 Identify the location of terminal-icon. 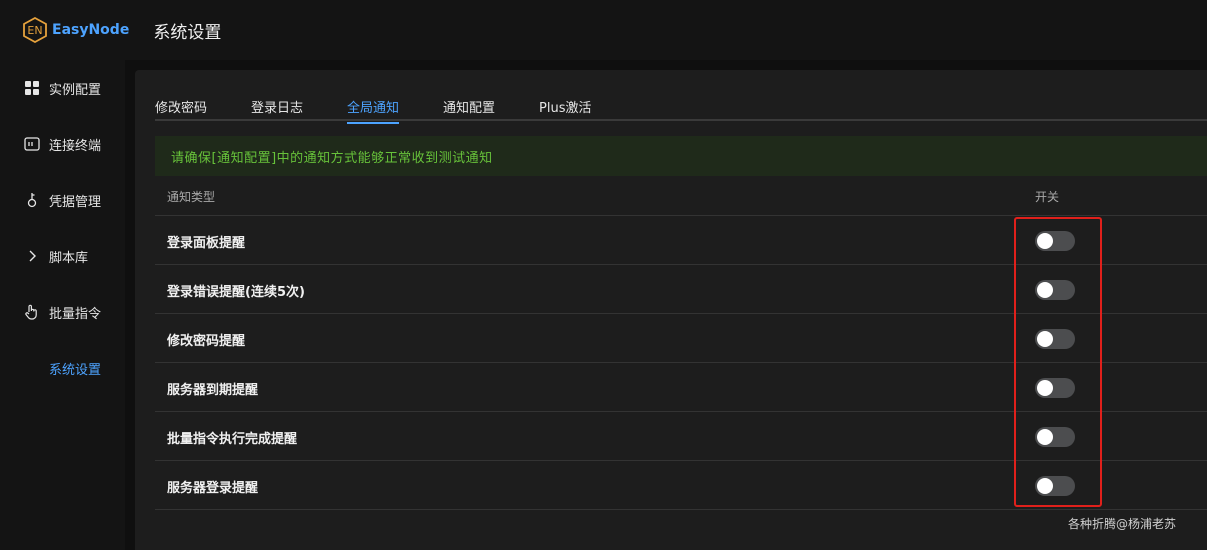
(32, 144).